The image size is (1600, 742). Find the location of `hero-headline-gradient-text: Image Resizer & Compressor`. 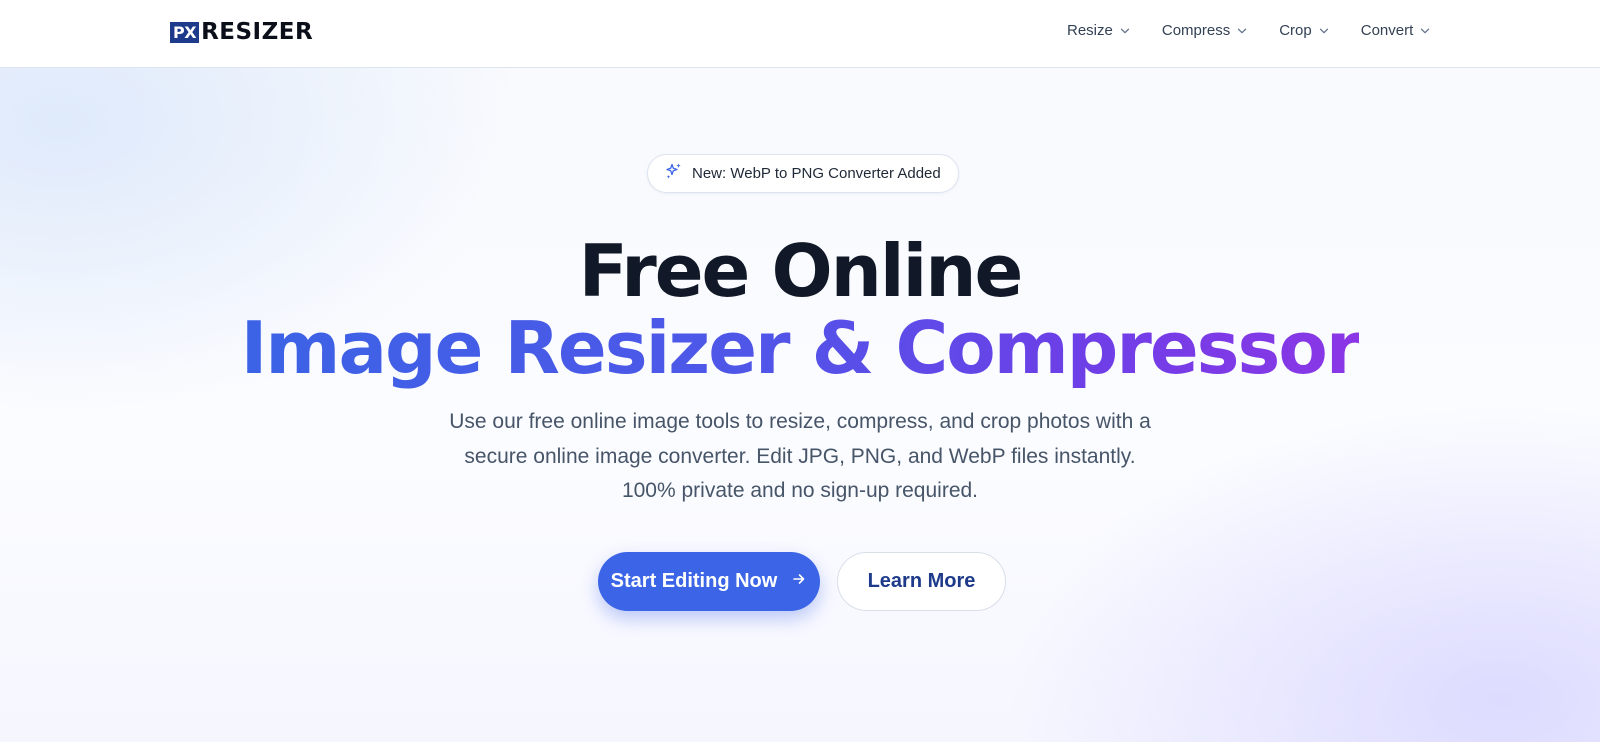

hero-headline-gradient-text: Image Resizer & Compressor is located at coordinates (801, 348).